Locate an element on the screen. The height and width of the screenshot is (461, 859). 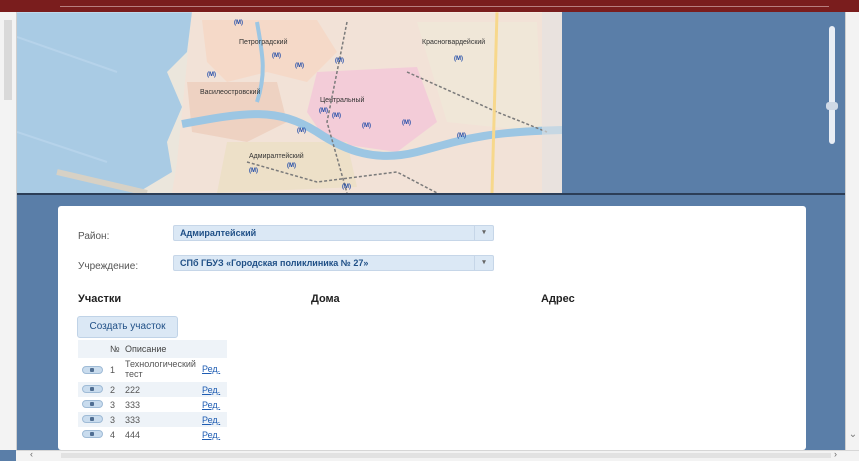
map-zoom-slider is located at coordinates (832, 85).